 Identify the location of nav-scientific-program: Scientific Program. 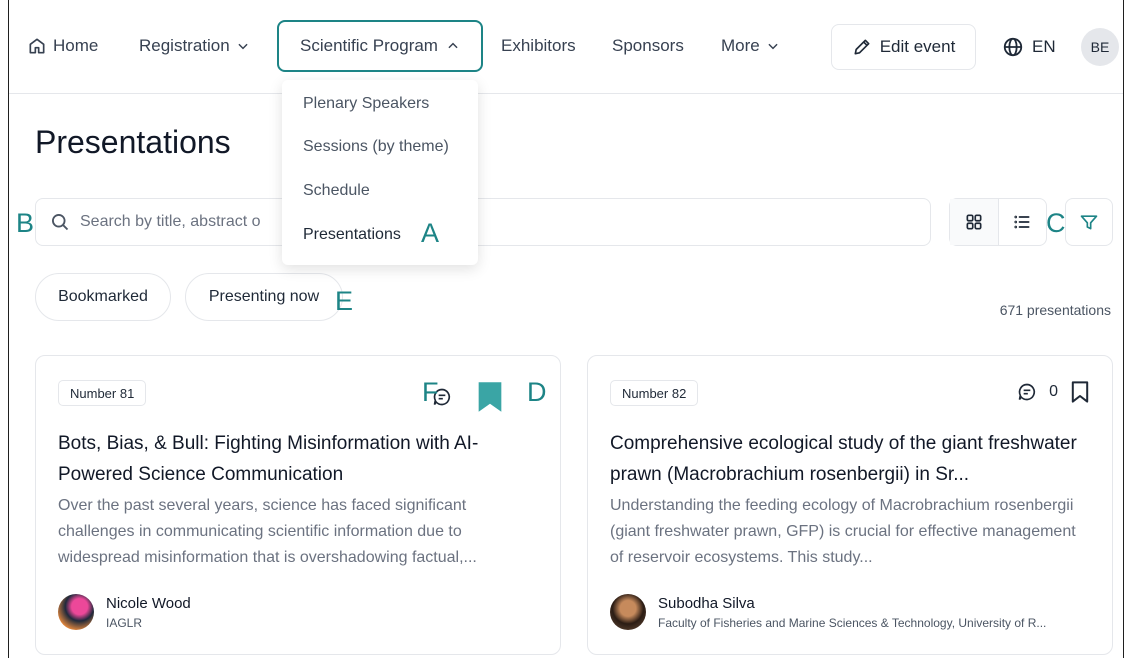
(380, 46).